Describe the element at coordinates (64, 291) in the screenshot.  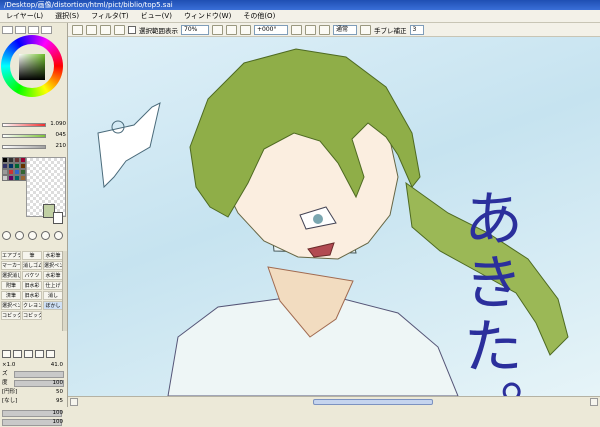
I see `brush-palette-scrollbar` at that location.